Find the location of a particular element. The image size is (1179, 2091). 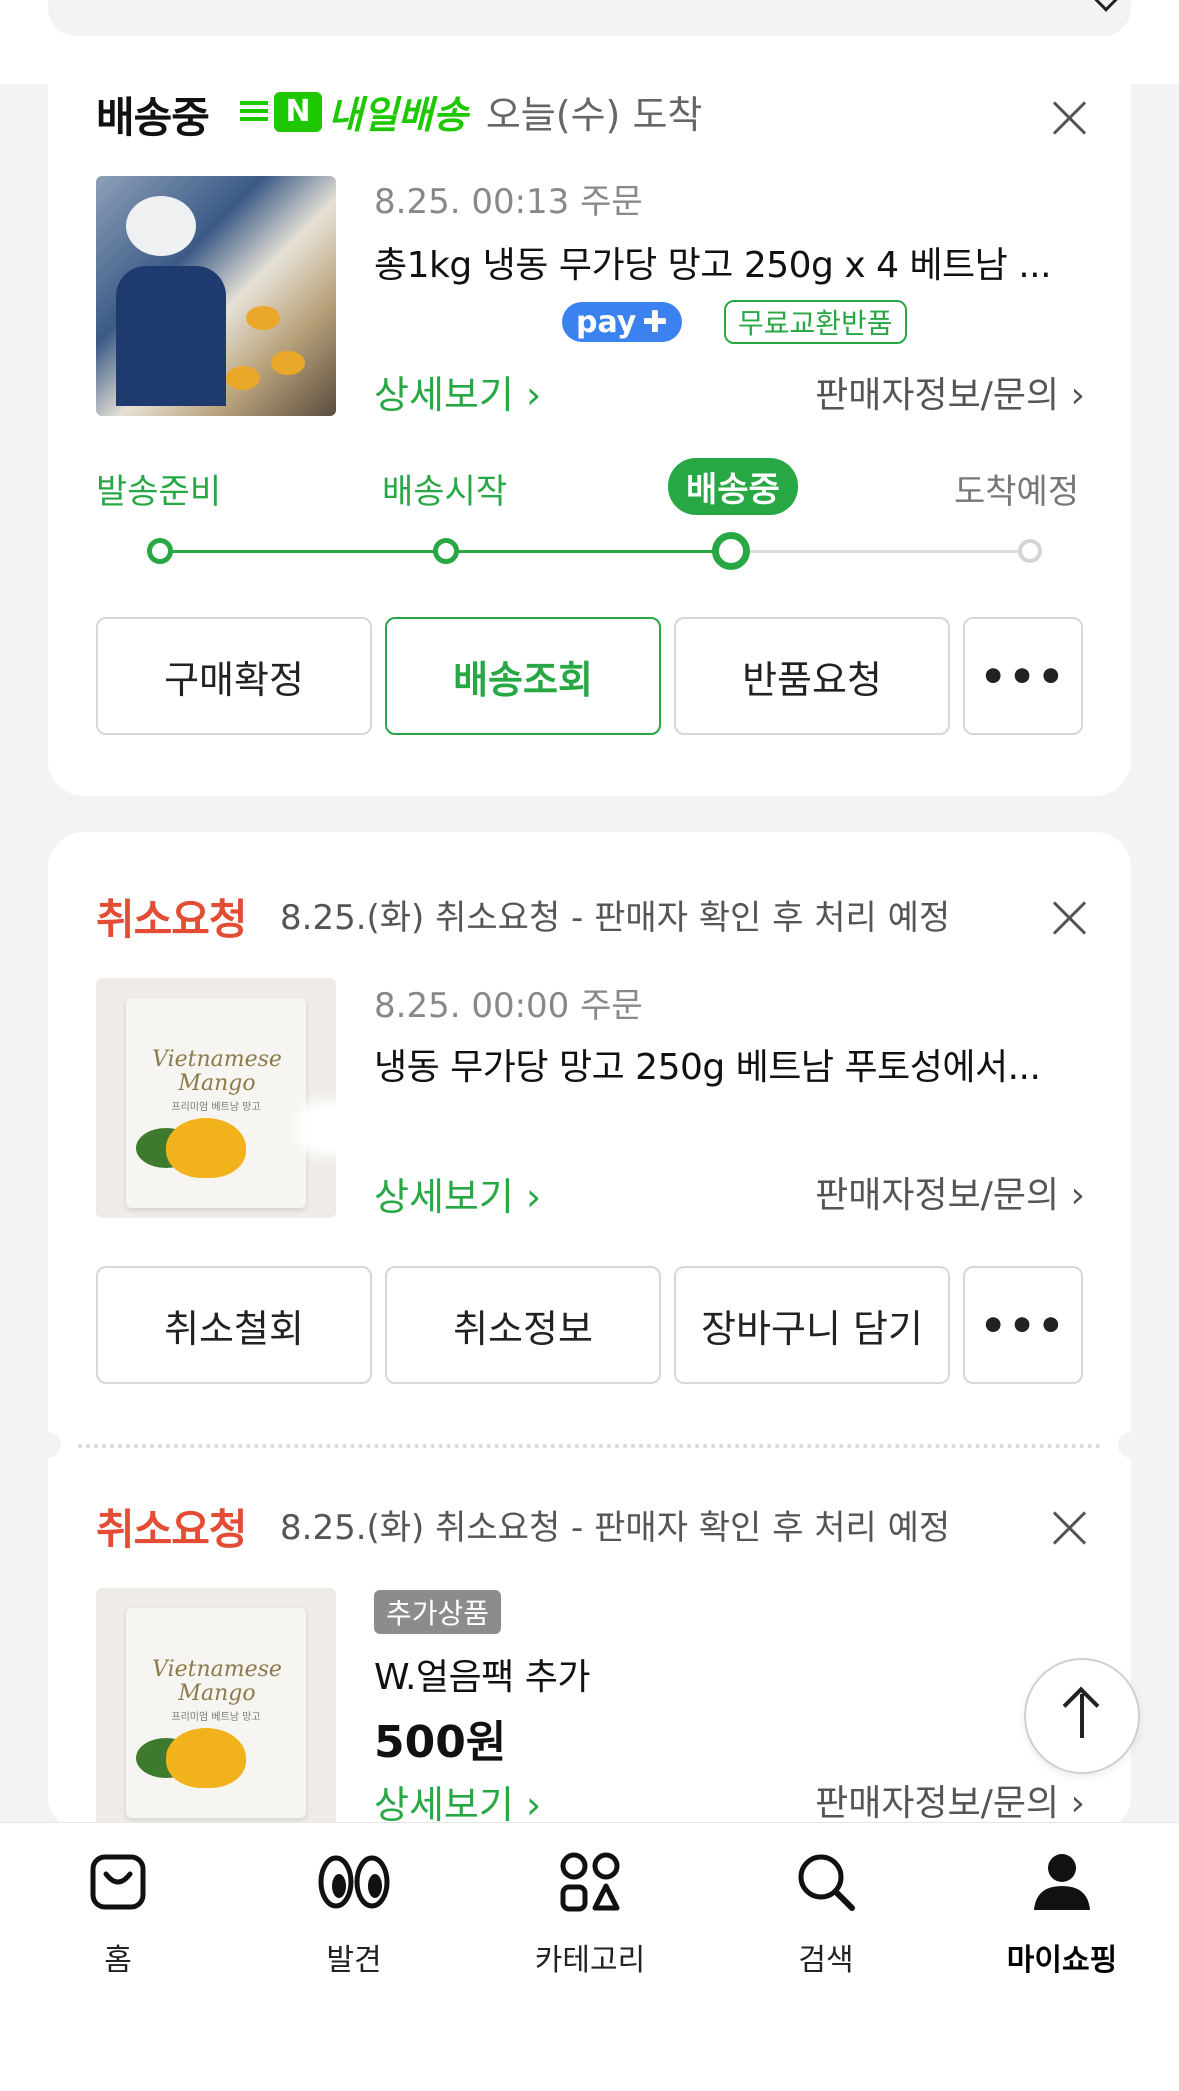

add-to-cart-button: 장바구니 담기 is located at coordinates (812, 1325).